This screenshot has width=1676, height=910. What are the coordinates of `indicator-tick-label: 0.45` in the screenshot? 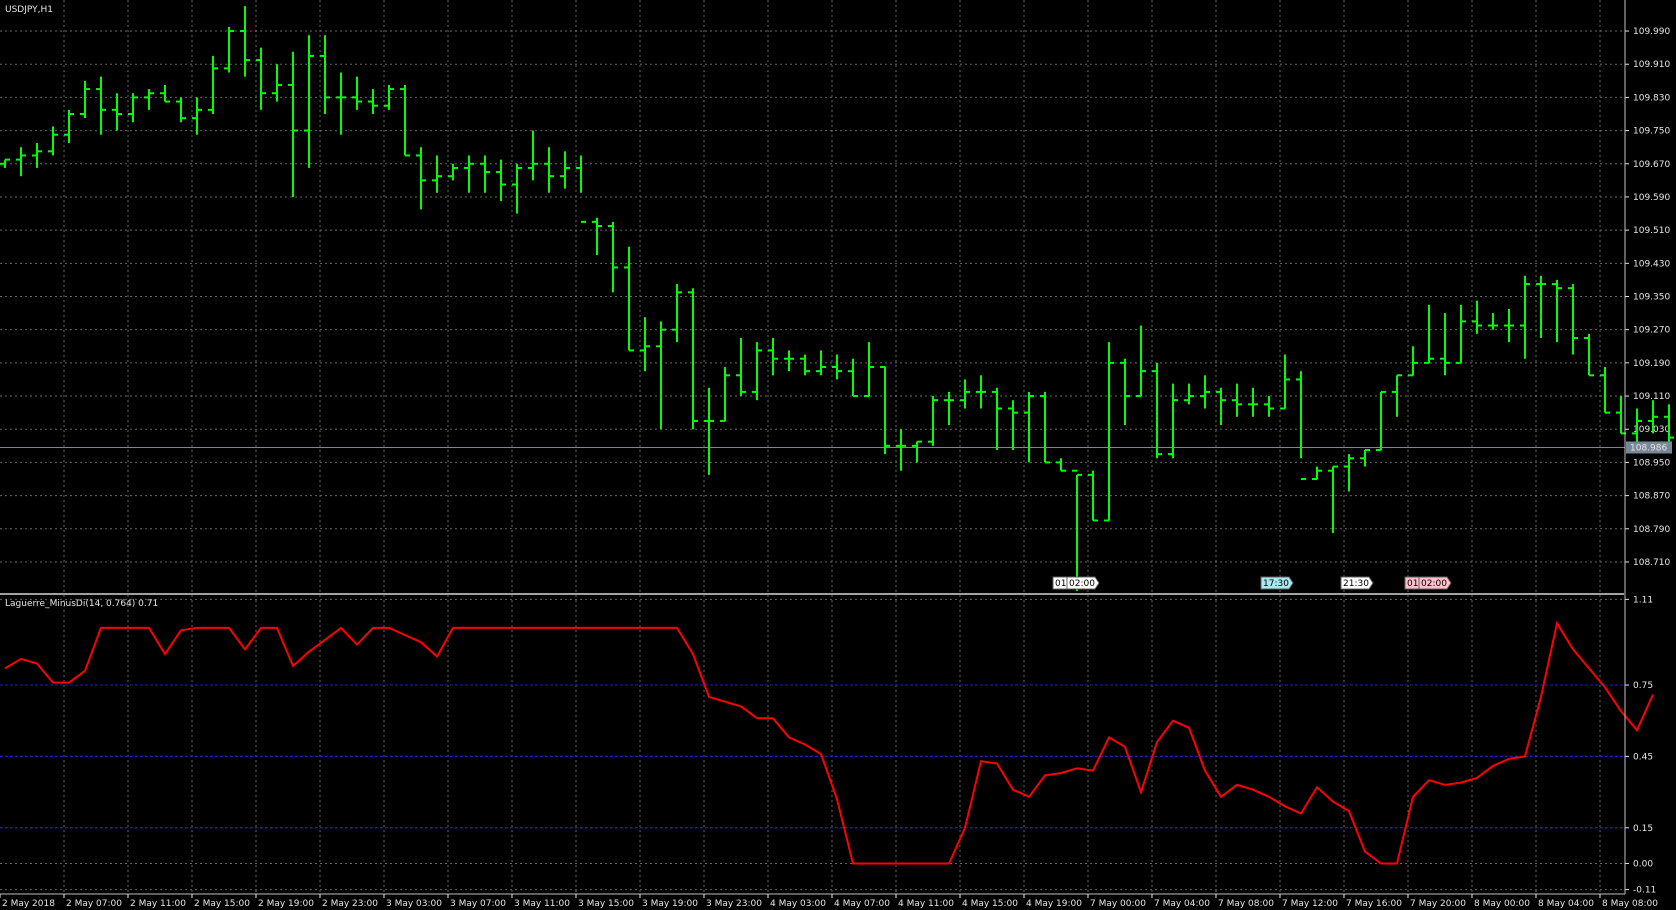 It's located at (1643, 757).